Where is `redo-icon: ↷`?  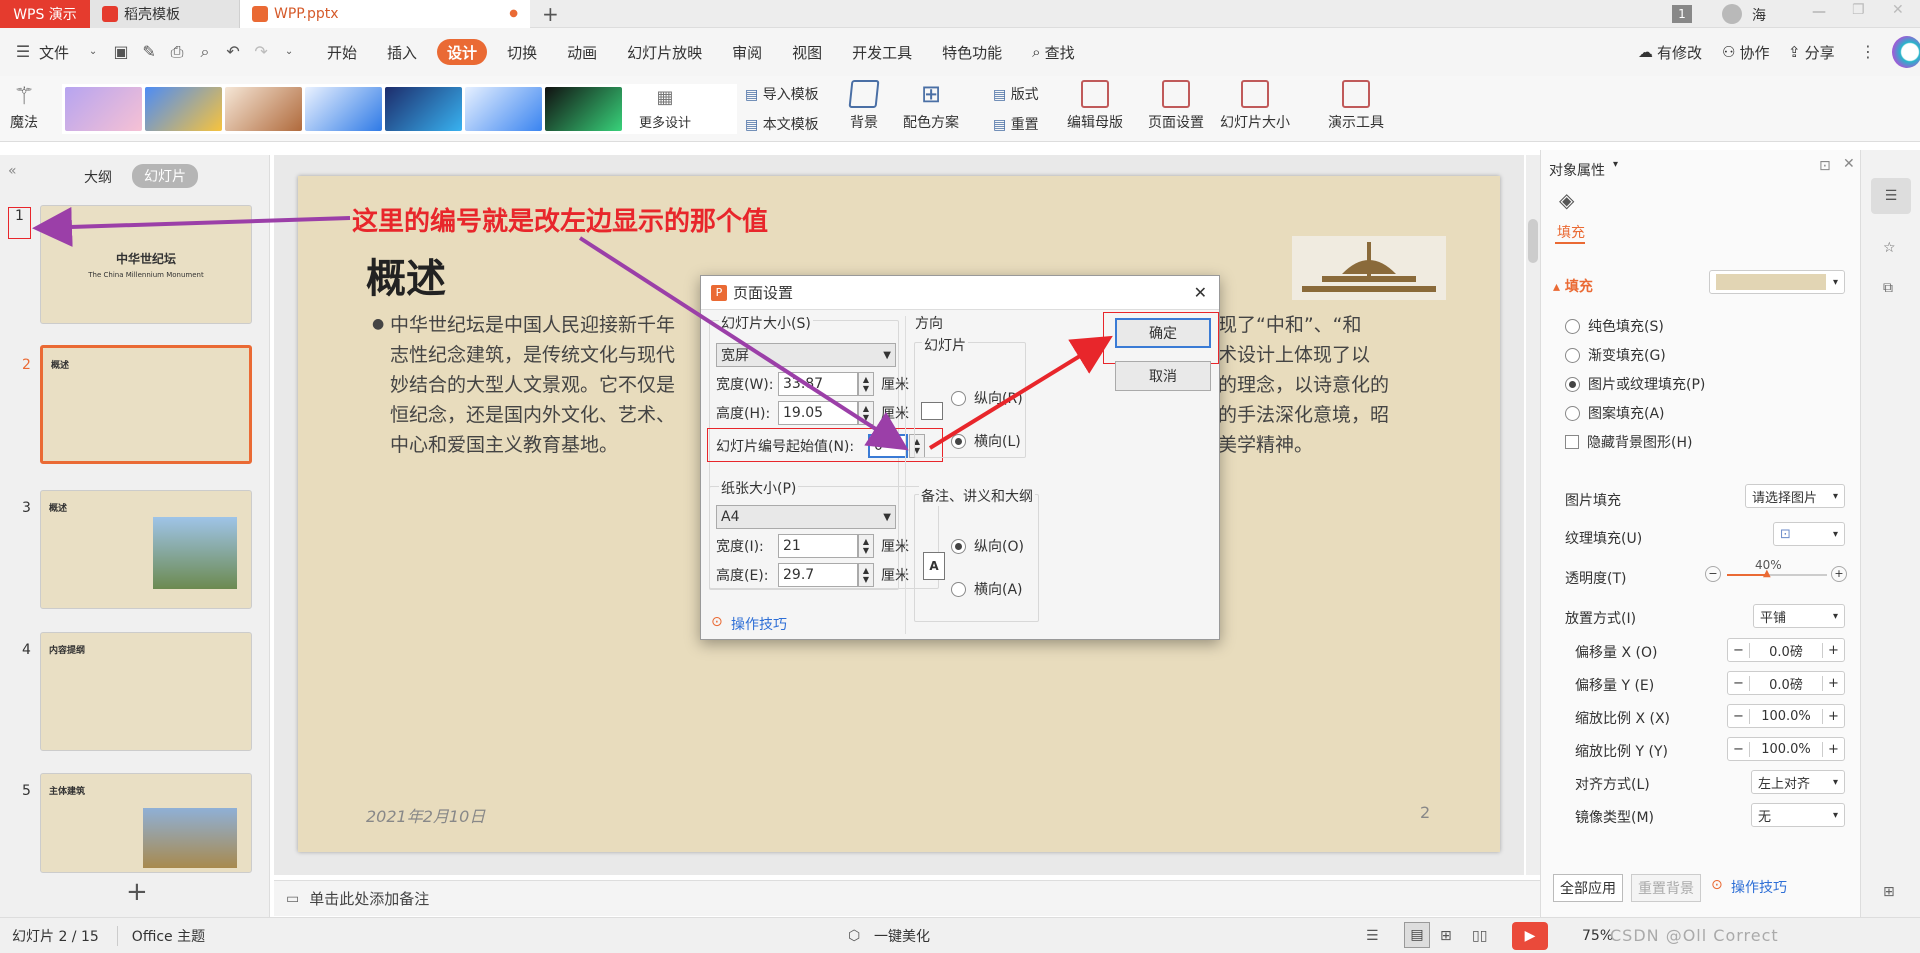
redo-icon: ↷ is located at coordinates (261, 52).